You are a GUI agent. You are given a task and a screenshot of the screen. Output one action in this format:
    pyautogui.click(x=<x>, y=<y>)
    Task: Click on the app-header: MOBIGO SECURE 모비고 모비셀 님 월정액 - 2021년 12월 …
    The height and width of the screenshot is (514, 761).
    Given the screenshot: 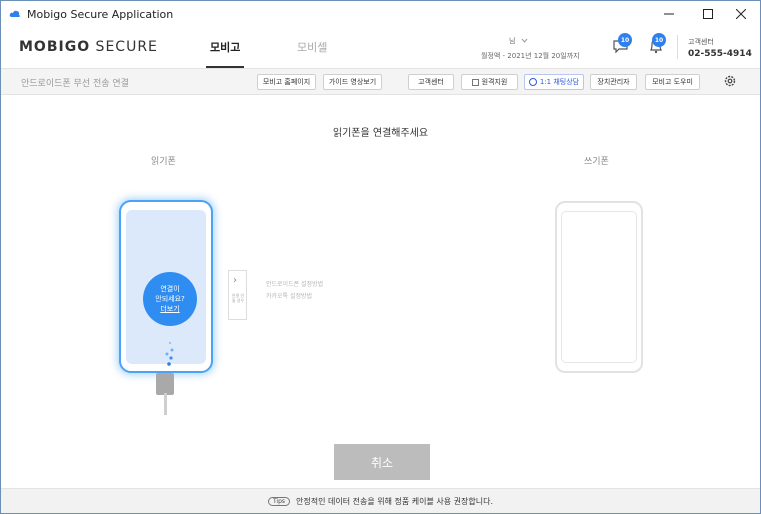 What is the action you would take?
    pyautogui.click(x=380, y=48)
    